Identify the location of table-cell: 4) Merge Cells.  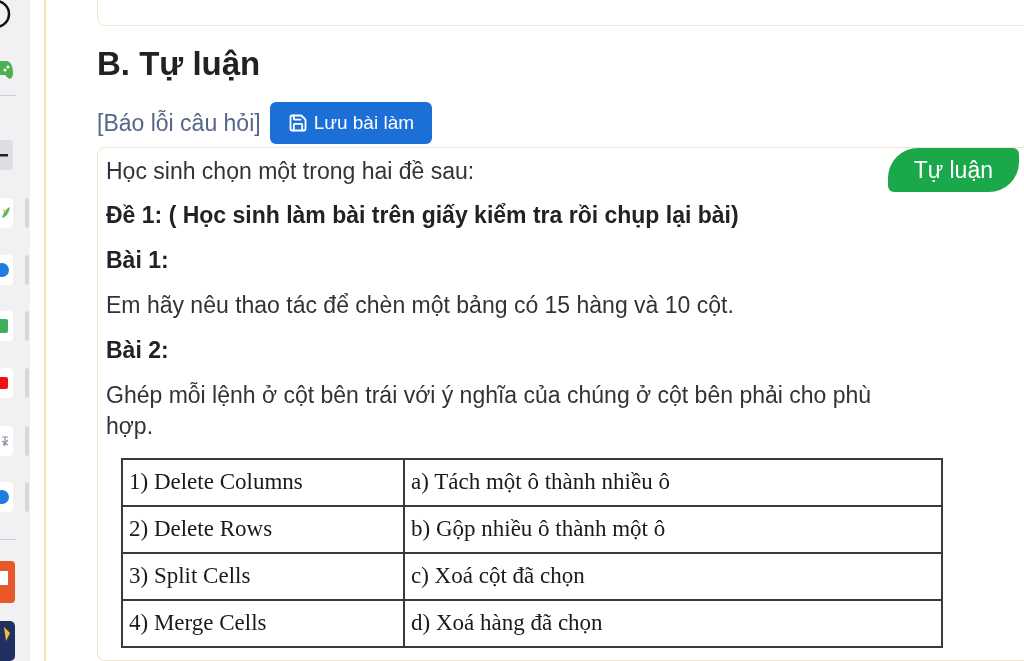
(263, 623).